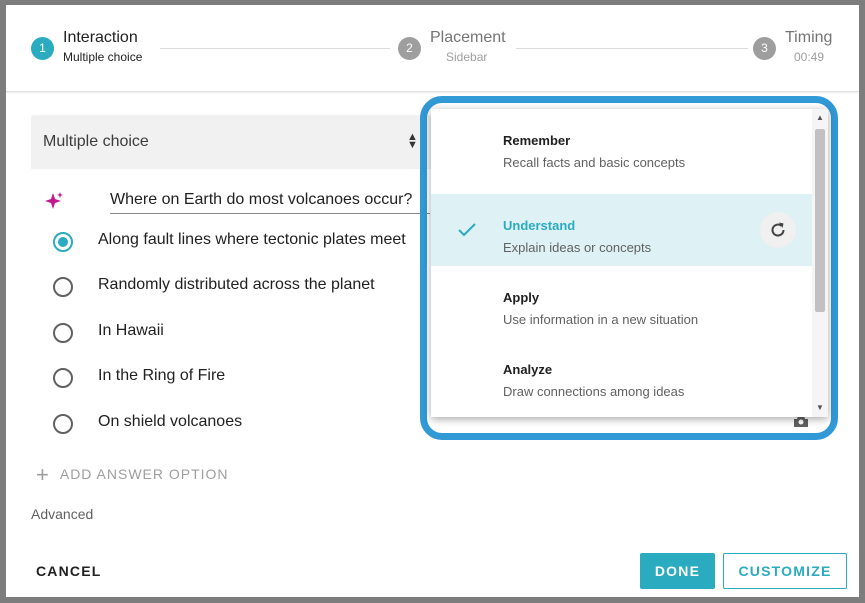 The image size is (865, 603). I want to click on advanced-link: Advanced, so click(62, 514).